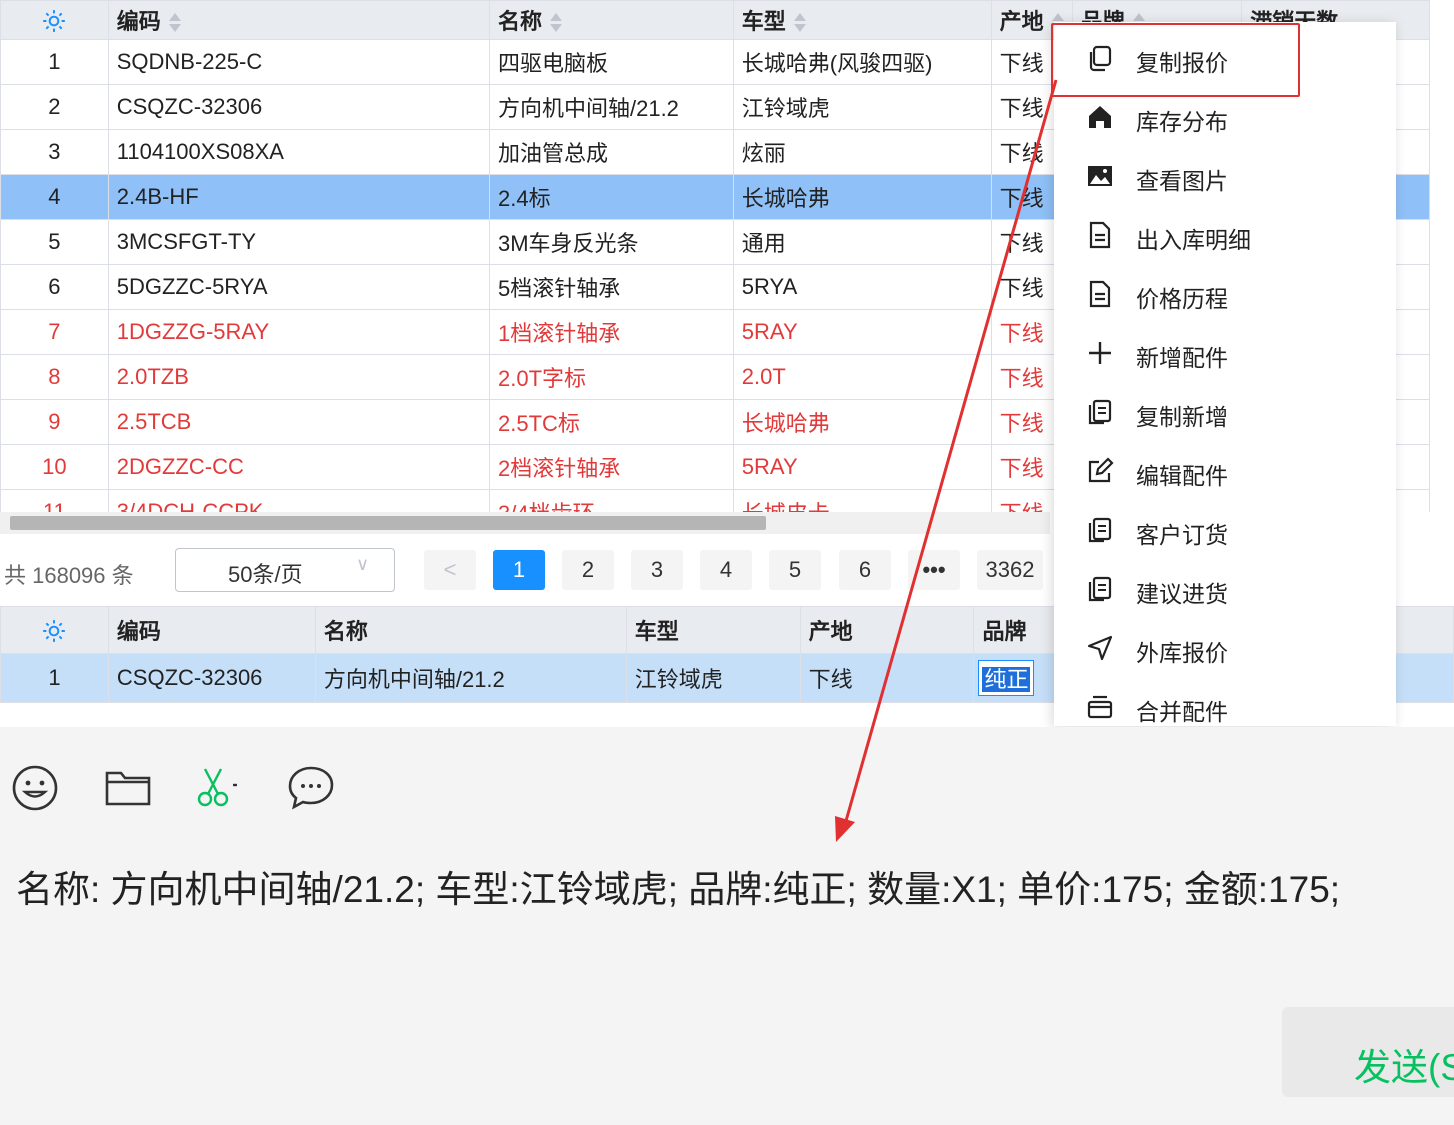  Describe the element at coordinates (795, 570) in the screenshot. I see `page-button-5: 5` at that location.